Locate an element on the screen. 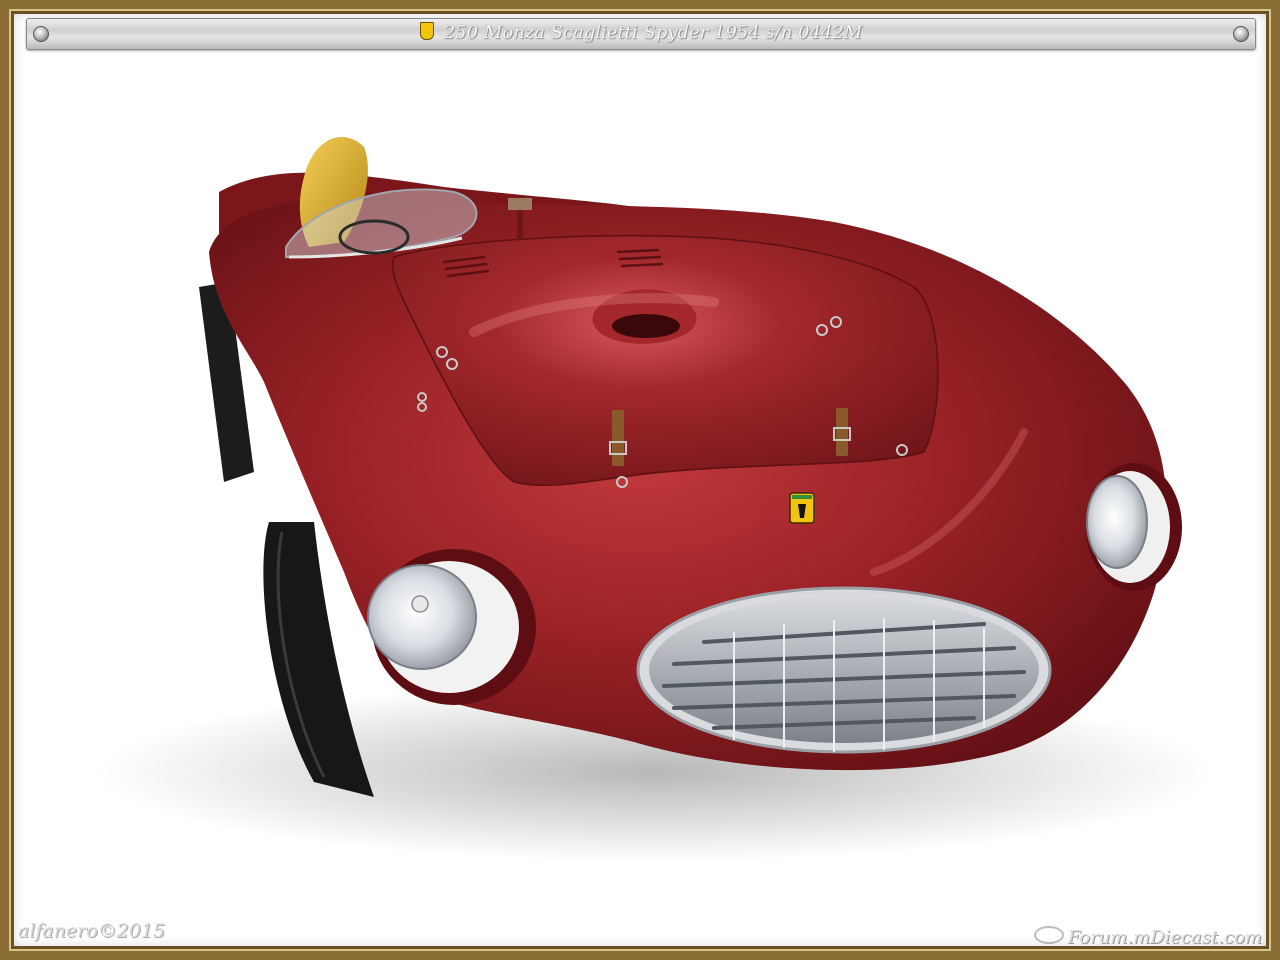 This screenshot has width=1280, height=960. watermark-text: Forum.mDiecast.com is located at coordinates (1164, 937).